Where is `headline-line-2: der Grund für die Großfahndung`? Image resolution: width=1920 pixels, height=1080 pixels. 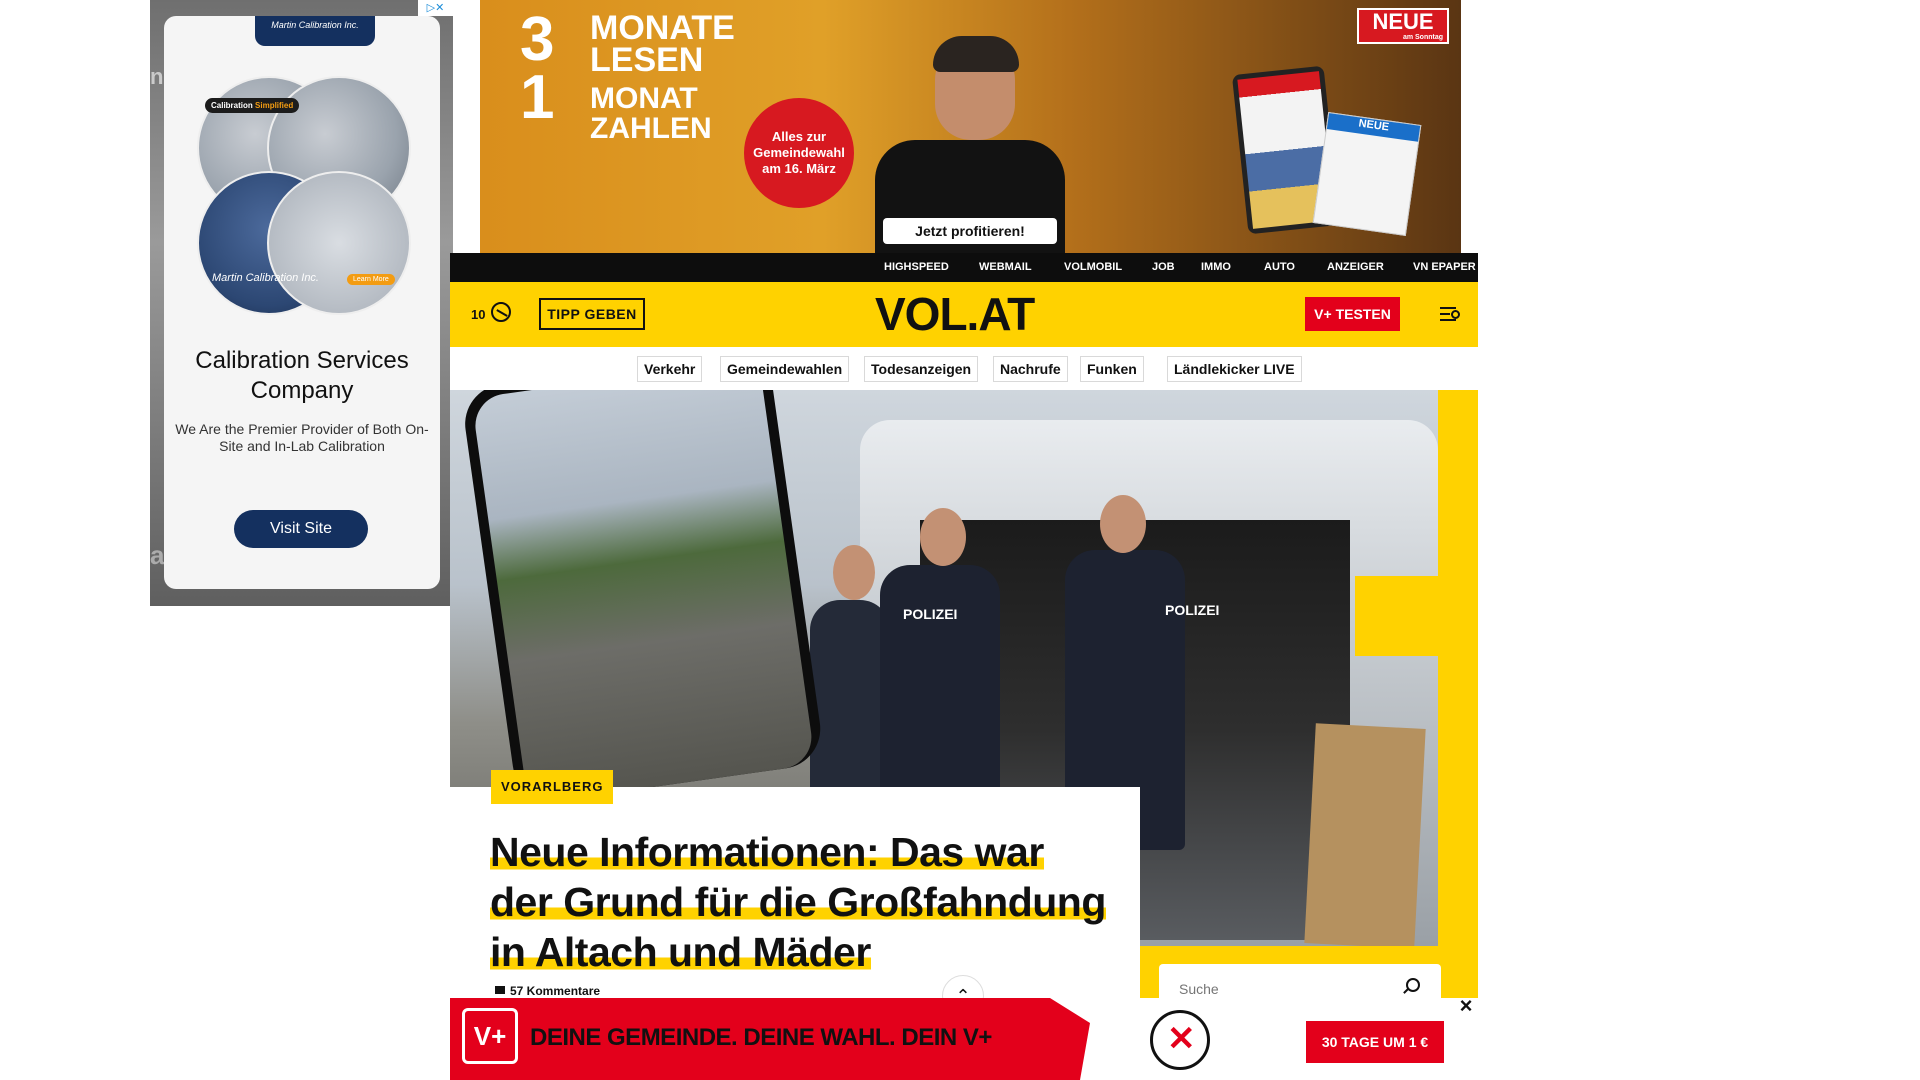
headline-line-2: der Grund für die Großfahndung is located at coordinates (798, 902).